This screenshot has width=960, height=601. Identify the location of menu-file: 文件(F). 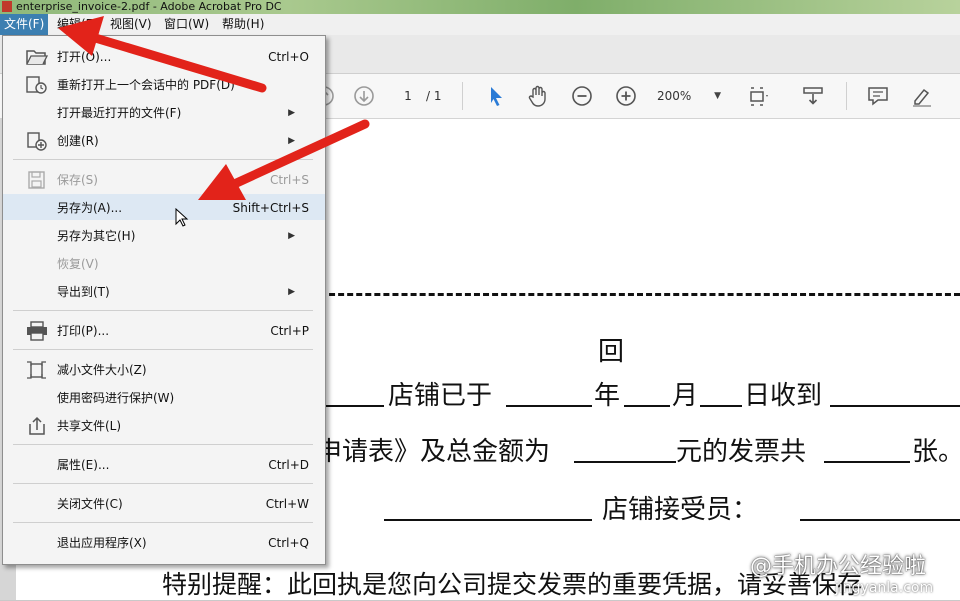
(24, 24).